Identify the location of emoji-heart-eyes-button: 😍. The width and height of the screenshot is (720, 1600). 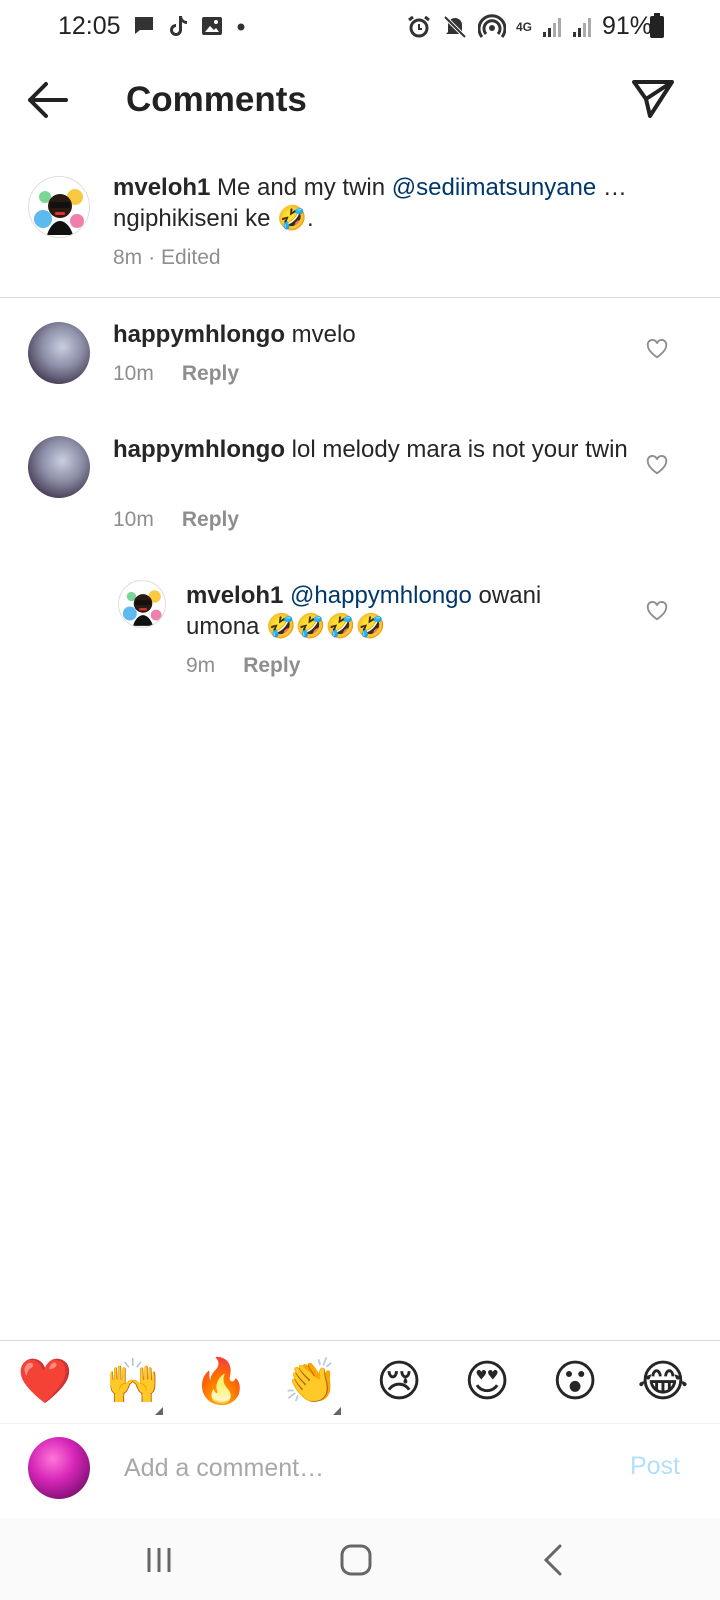
(487, 1382).